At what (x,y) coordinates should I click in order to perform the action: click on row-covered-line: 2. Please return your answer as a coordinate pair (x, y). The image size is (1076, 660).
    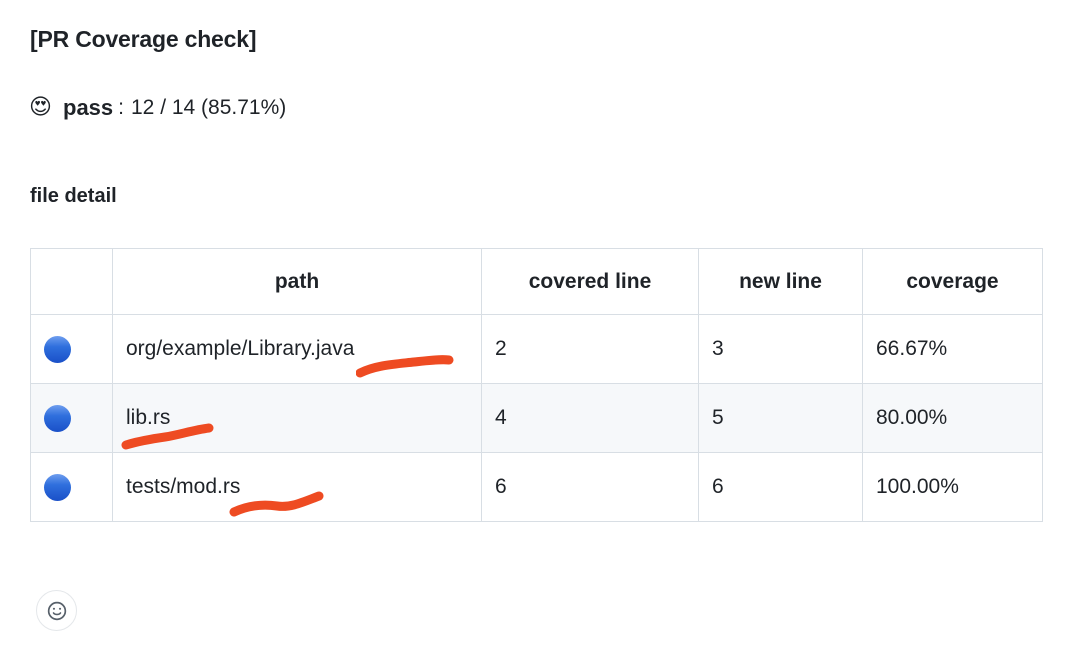
    Looking at the image, I should click on (590, 349).